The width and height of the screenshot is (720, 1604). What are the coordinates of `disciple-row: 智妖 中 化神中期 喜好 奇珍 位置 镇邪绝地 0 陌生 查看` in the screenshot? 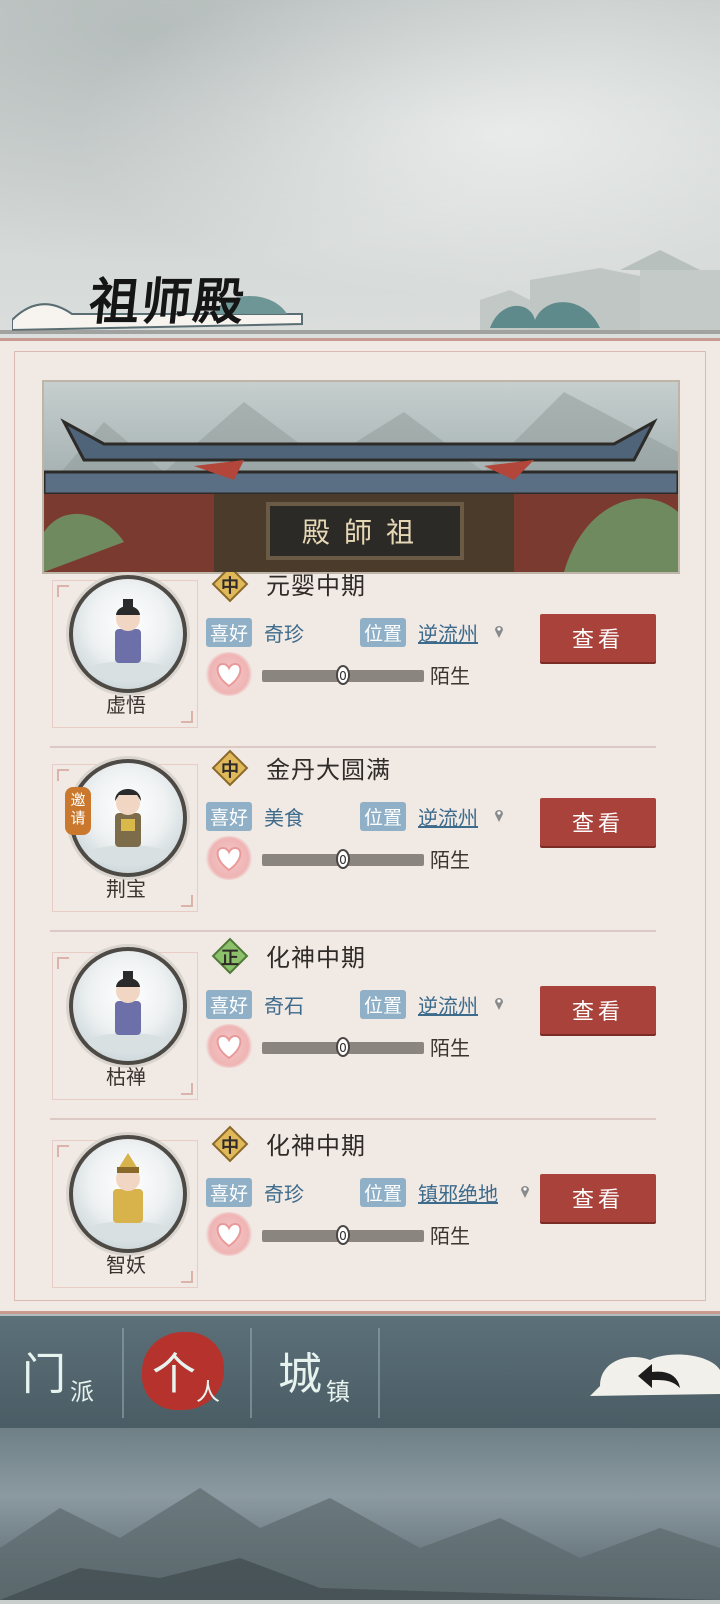 It's located at (353, 1212).